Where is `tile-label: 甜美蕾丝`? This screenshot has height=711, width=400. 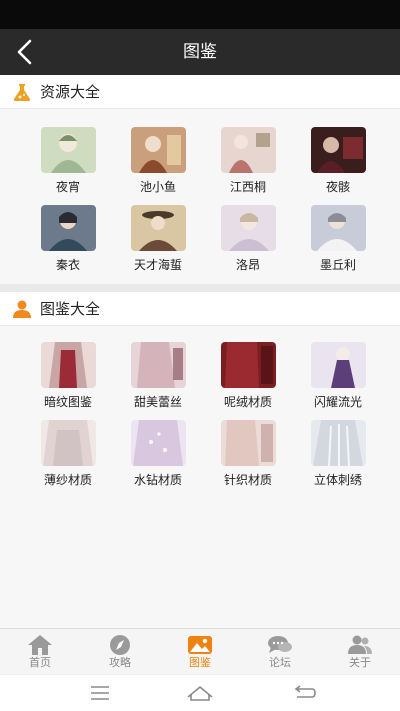 tile-label: 甜美蕾丝 is located at coordinates (157, 402).